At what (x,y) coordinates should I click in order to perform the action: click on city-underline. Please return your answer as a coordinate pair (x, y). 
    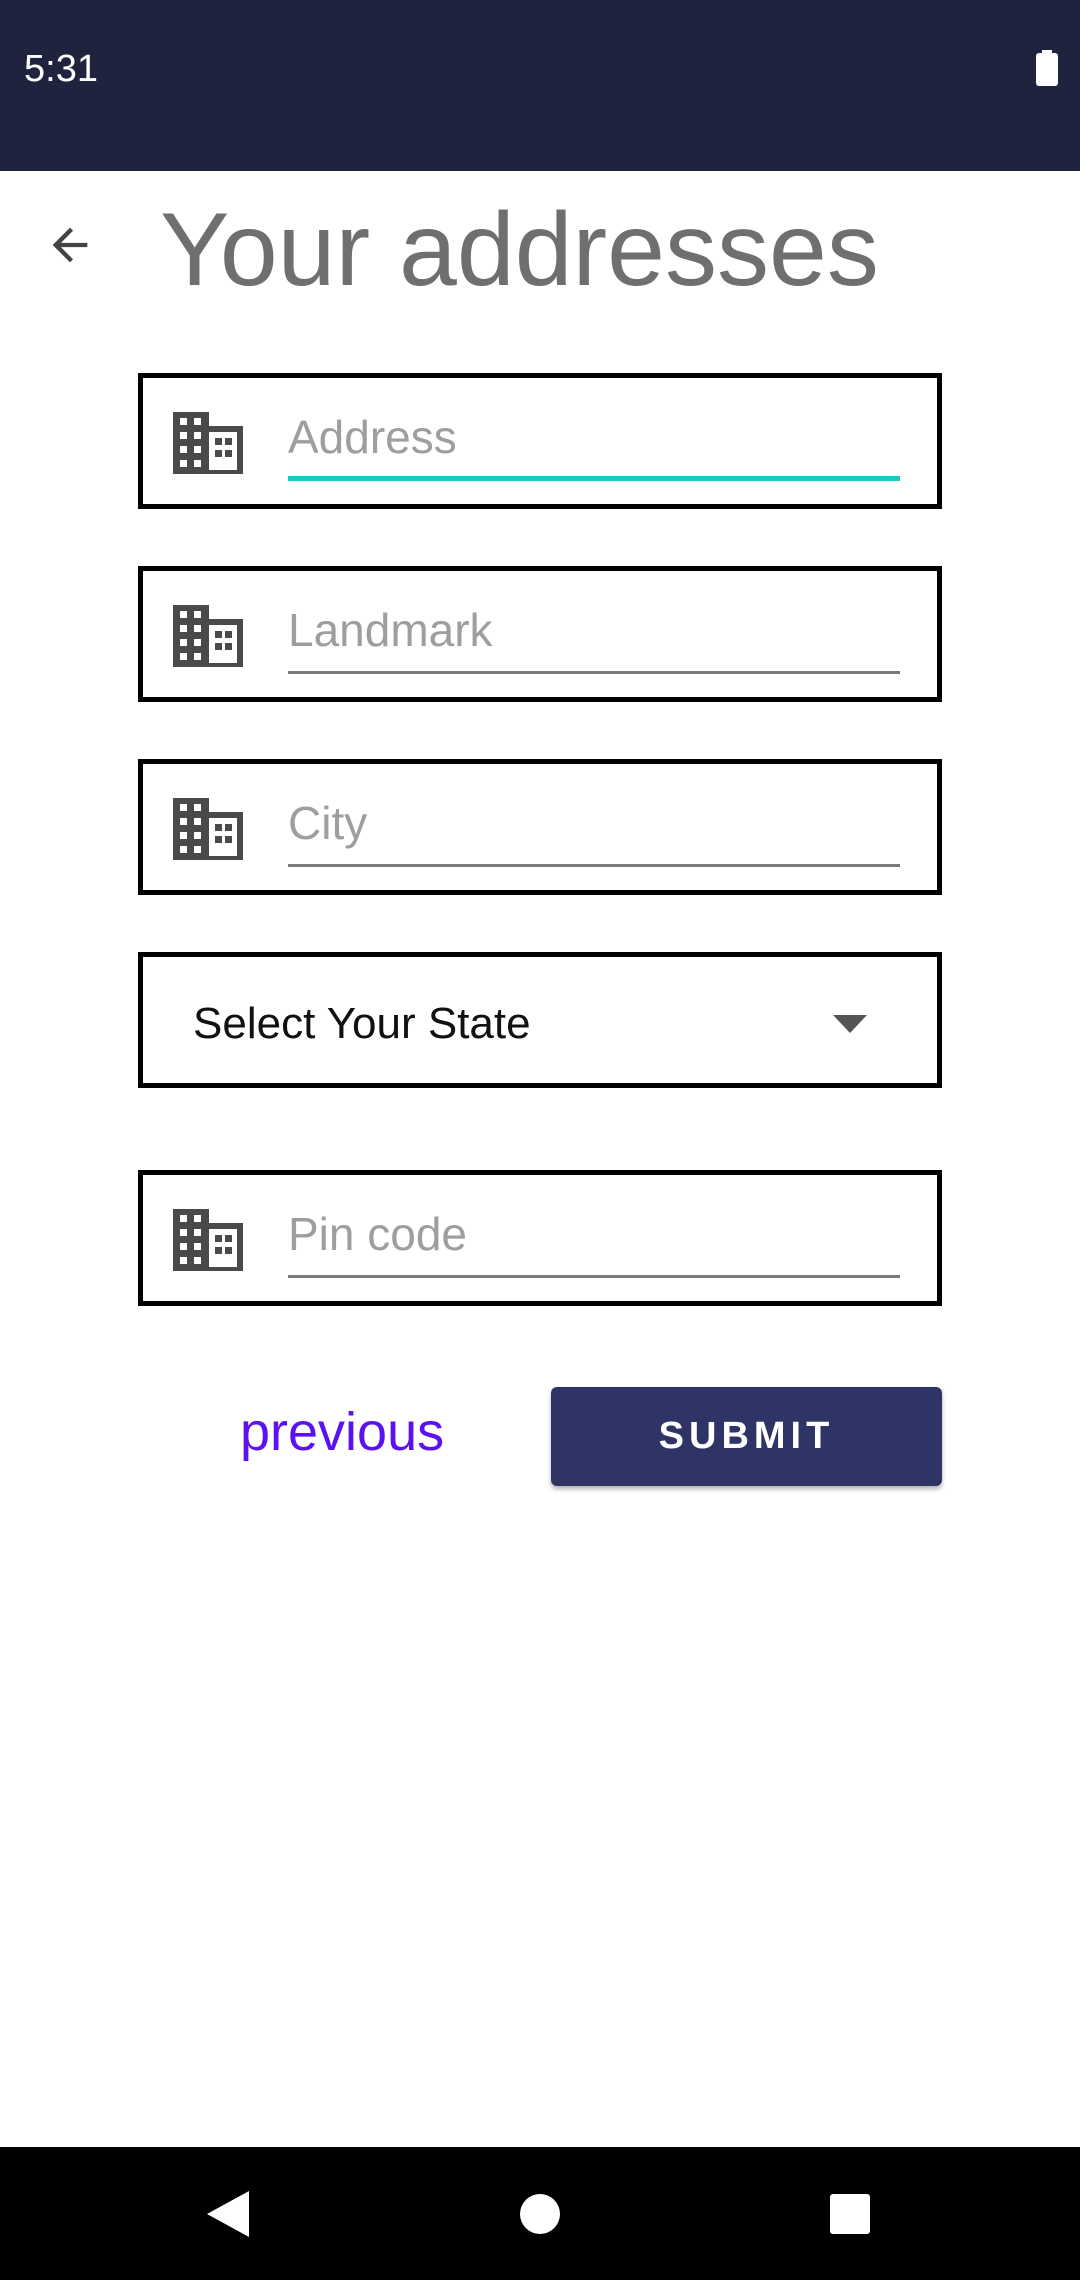
    Looking at the image, I should click on (594, 865).